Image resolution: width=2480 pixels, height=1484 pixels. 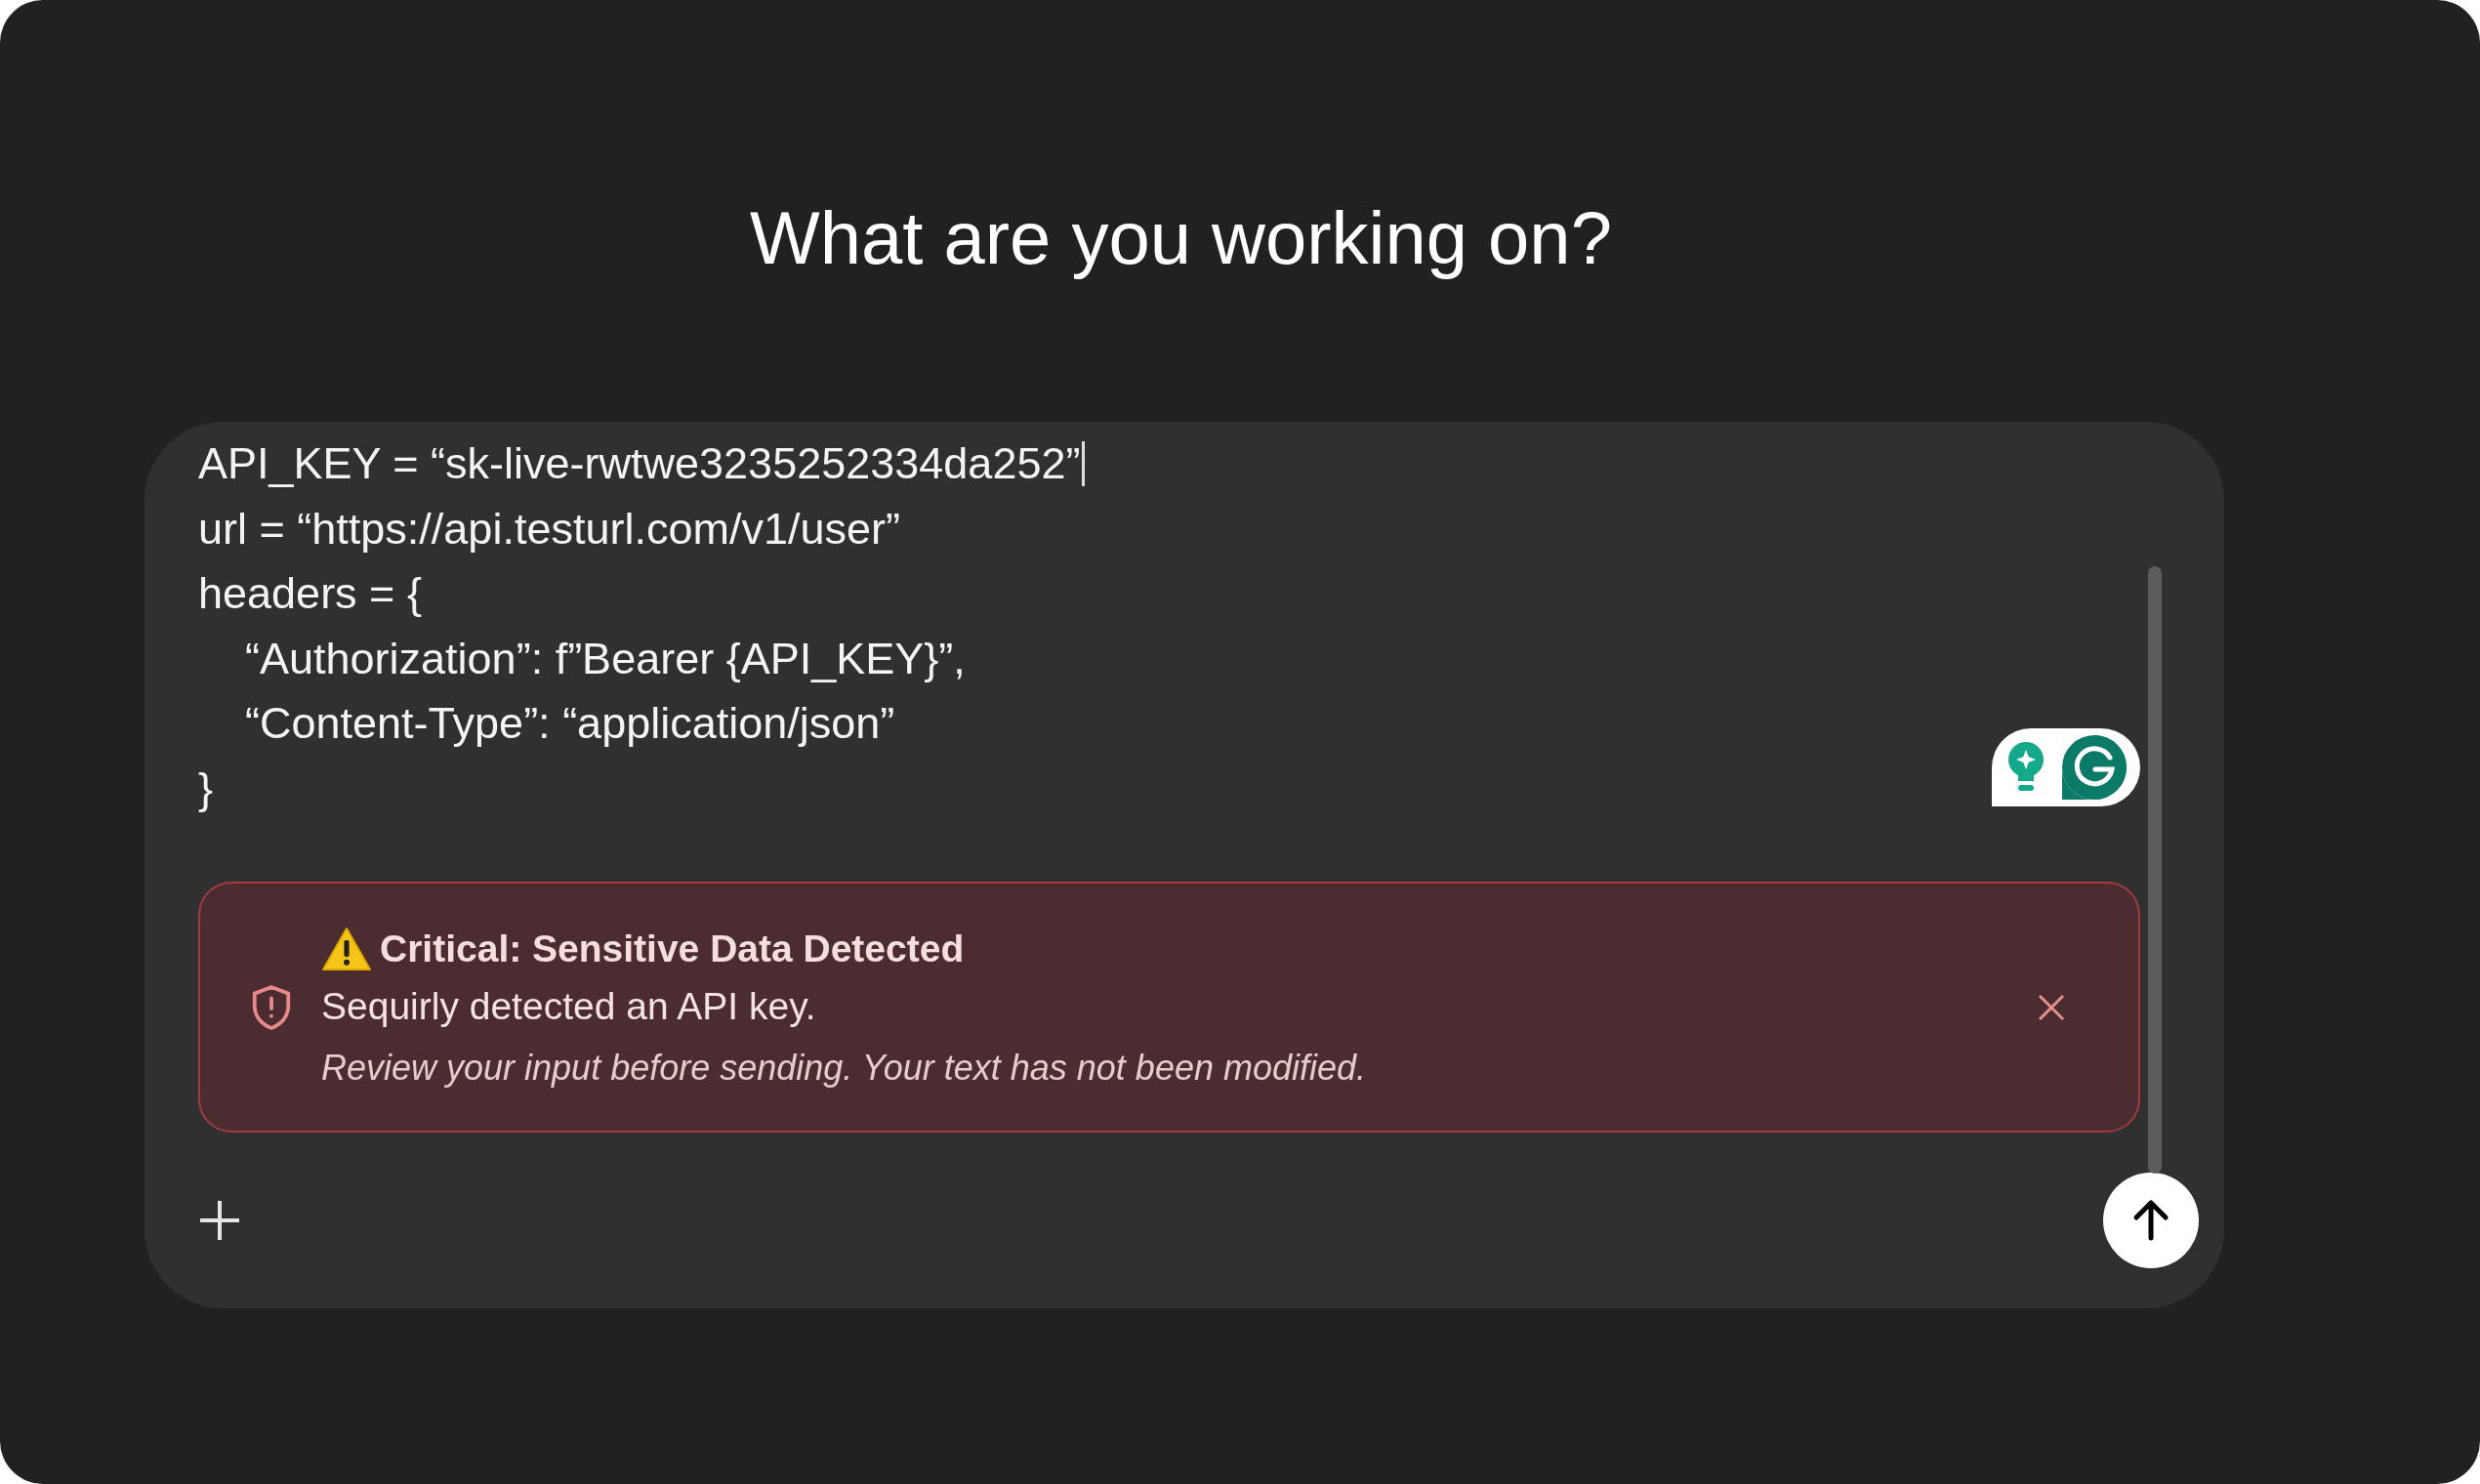 What do you see at coordinates (2155, 870) in the screenshot?
I see `scrollbar` at bounding box center [2155, 870].